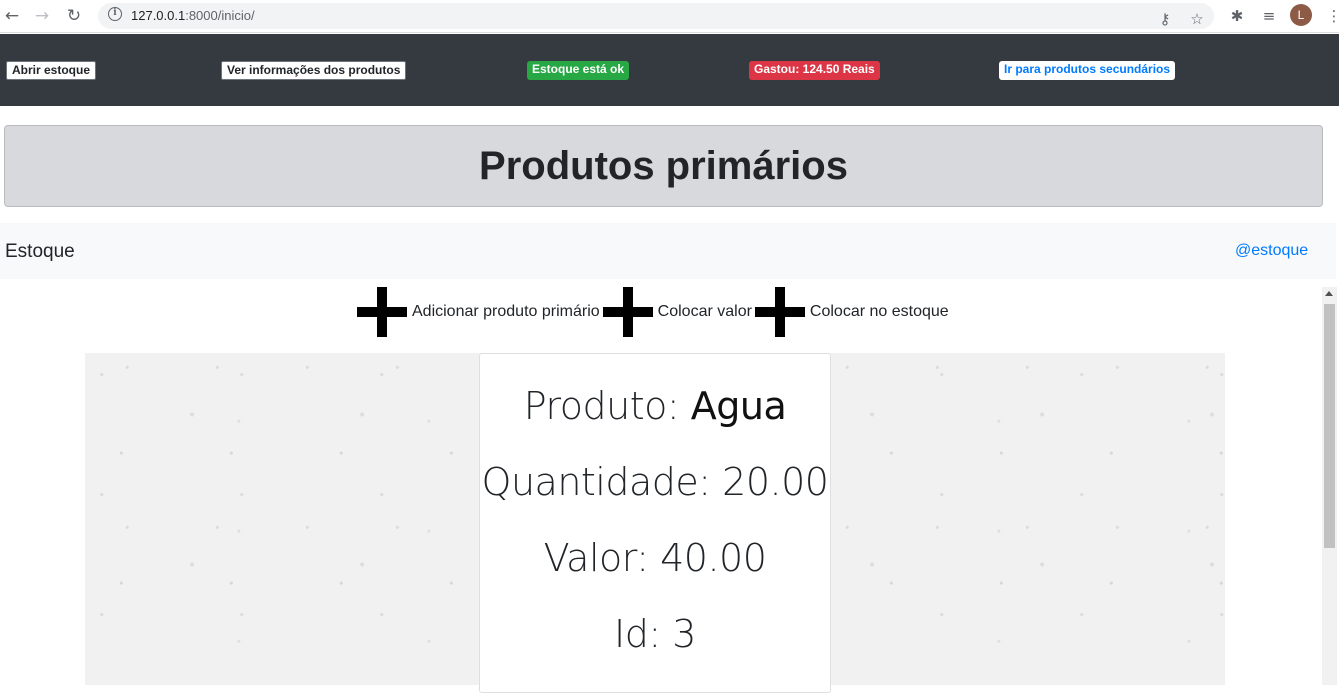  What do you see at coordinates (12, 16) in the screenshot?
I see `back-icon: ←` at bounding box center [12, 16].